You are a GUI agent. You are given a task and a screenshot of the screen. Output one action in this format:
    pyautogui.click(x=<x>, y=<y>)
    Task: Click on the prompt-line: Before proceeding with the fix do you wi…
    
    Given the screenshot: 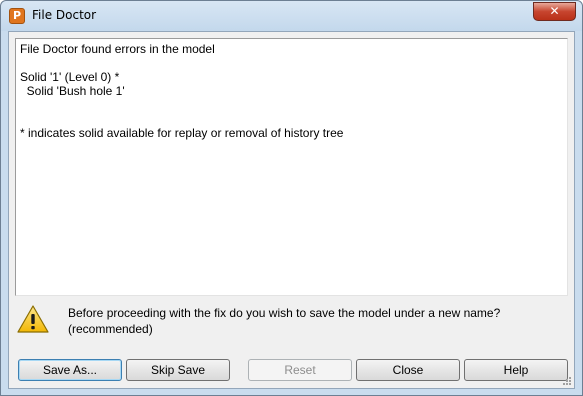 What is the action you would take?
    pyautogui.click(x=284, y=313)
    